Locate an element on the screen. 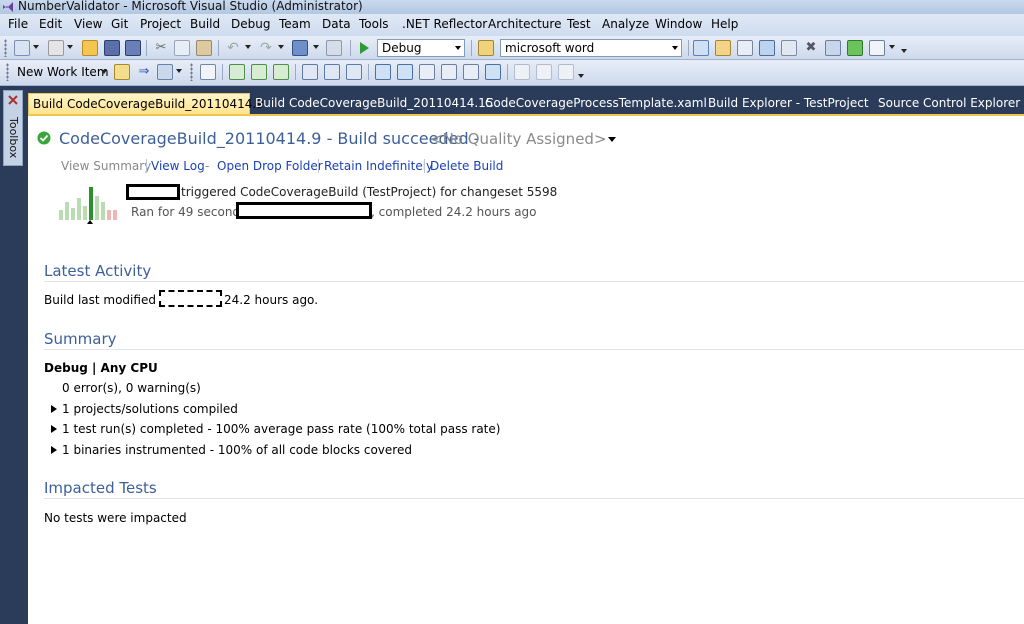 The image size is (1024, 624). navigate-forward-icon is located at coordinates (334, 48).